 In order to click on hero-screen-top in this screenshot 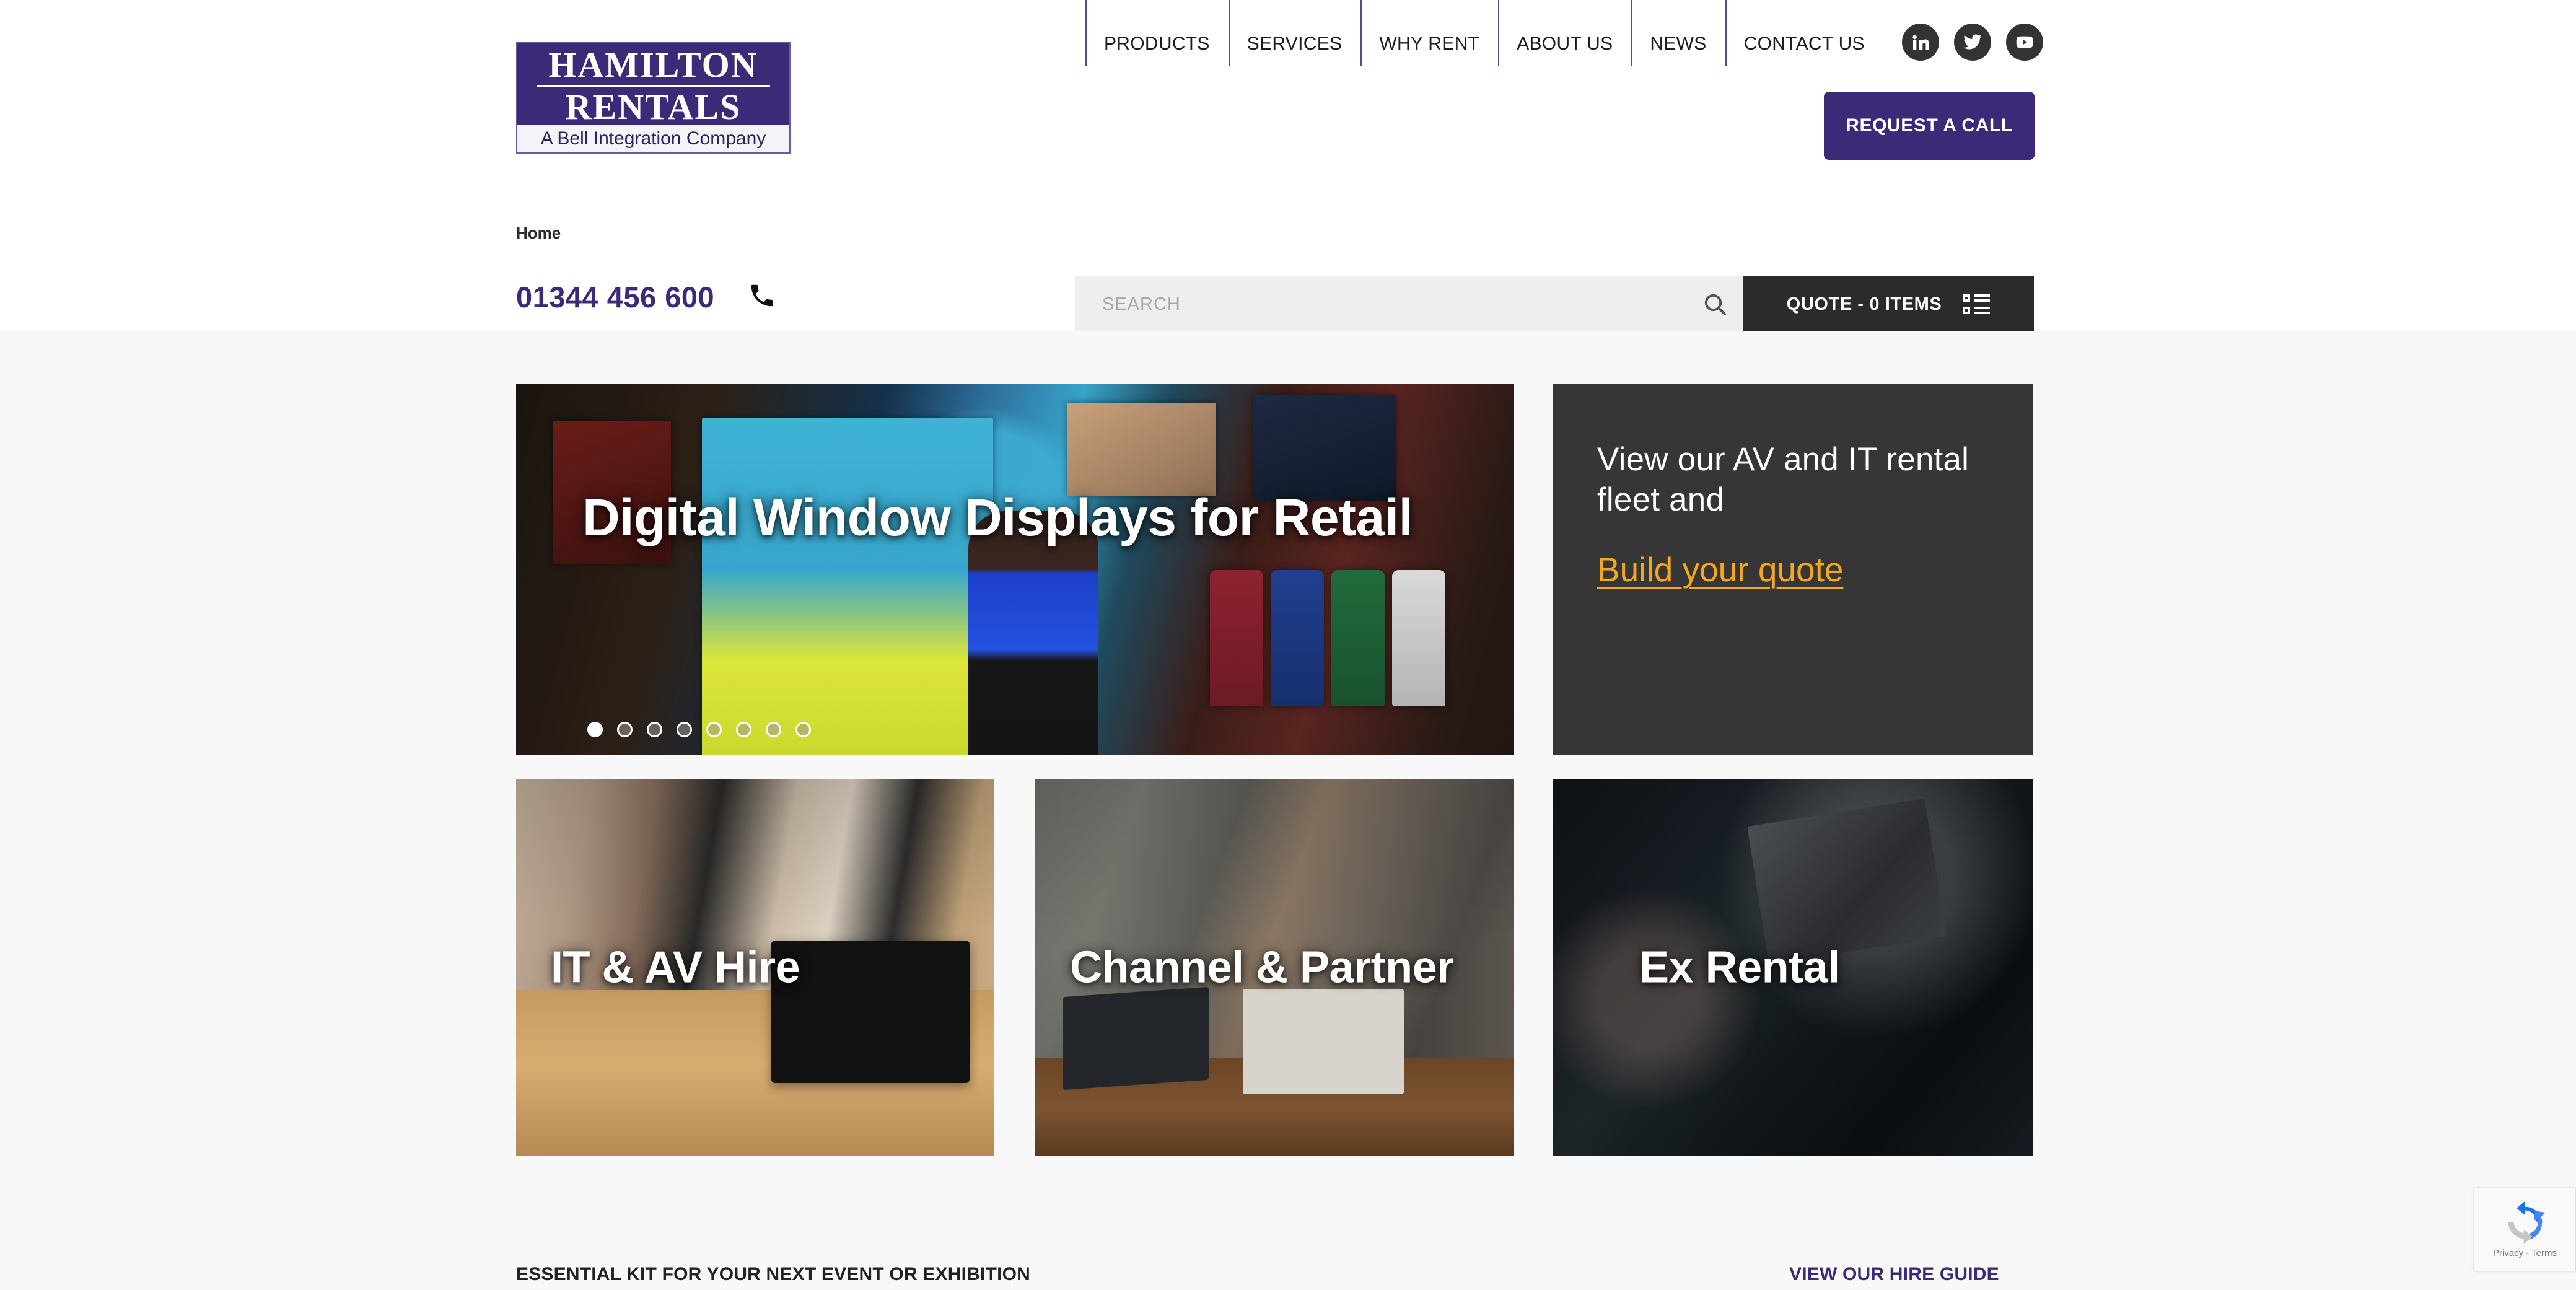, I will do `click(1141, 449)`.